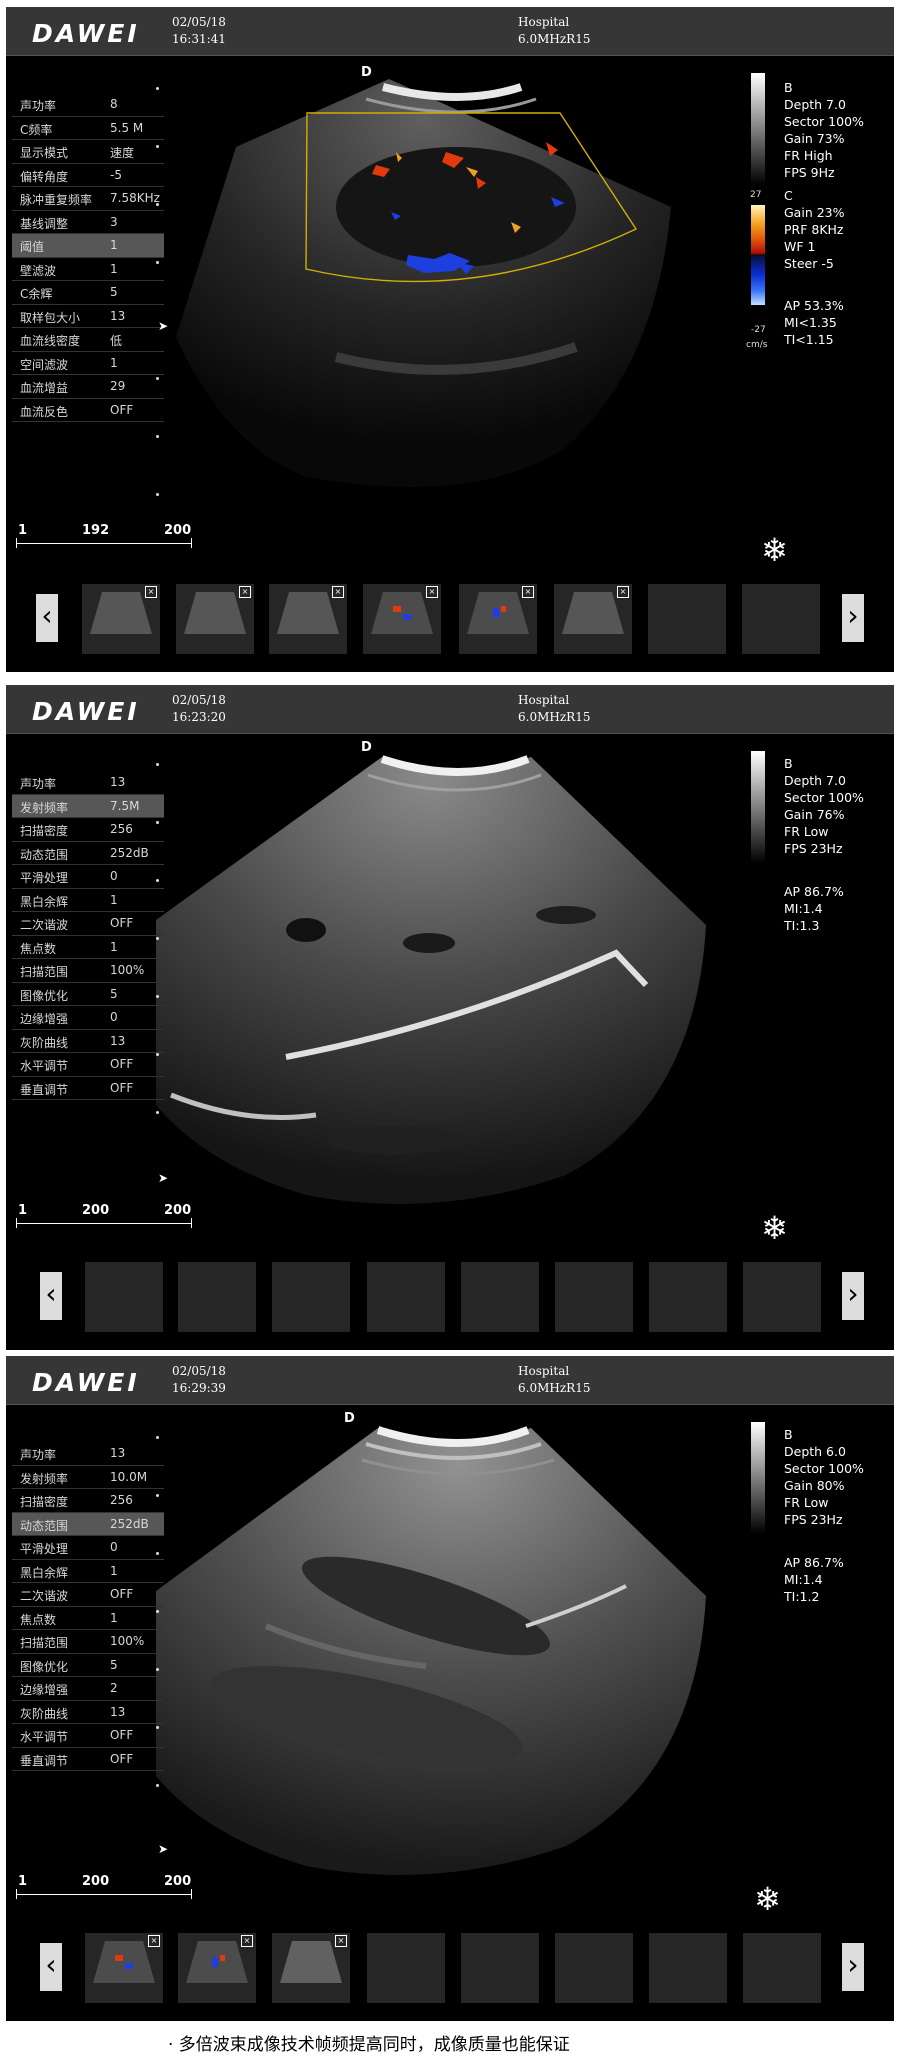 This screenshot has width=900, height=2064. What do you see at coordinates (88, 152) in the screenshot?
I see `param-row: 显示模式 速度` at bounding box center [88, 152].